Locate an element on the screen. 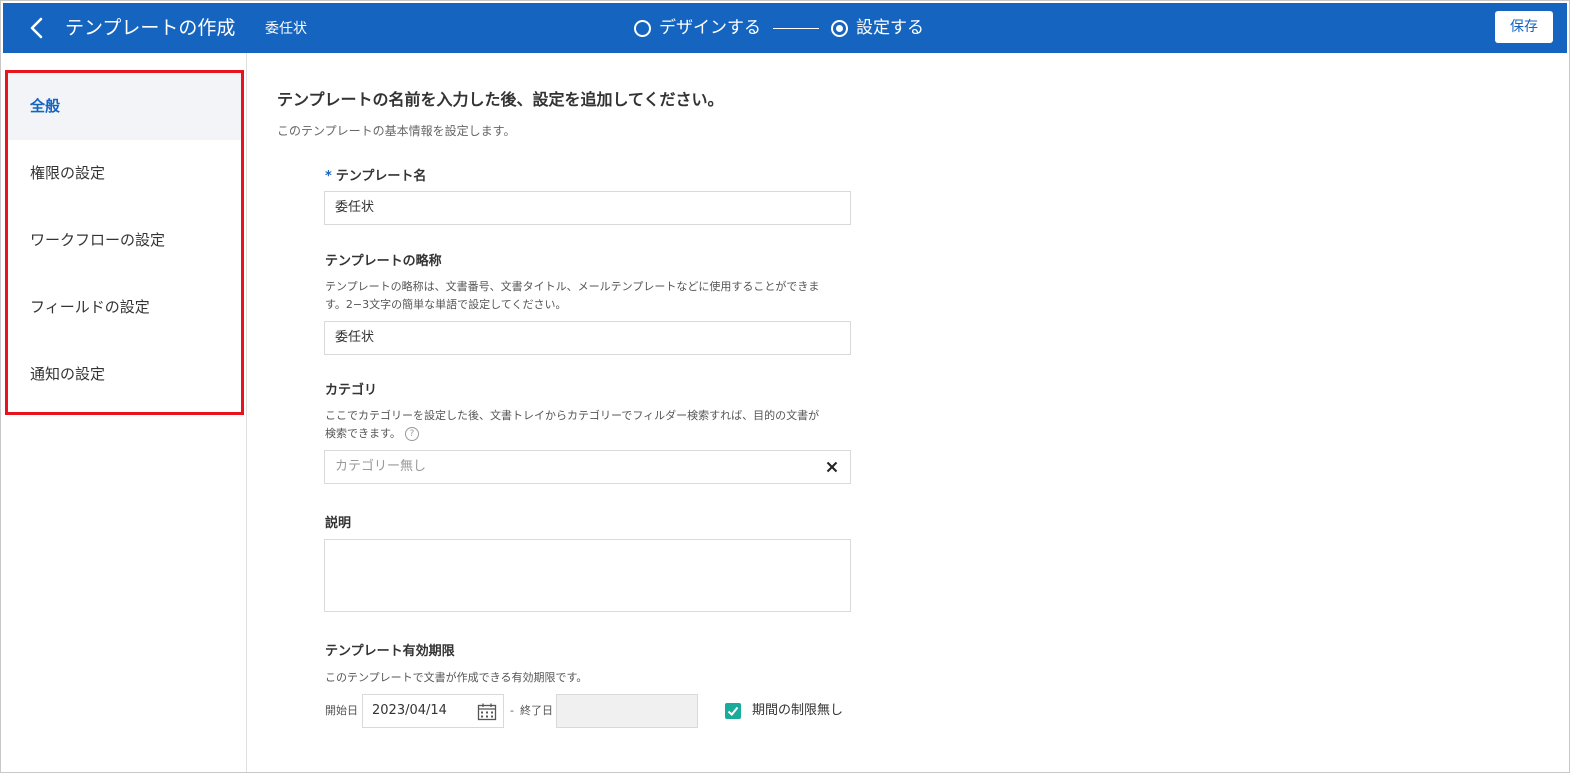 Image resolution: width=1570 pixels, height=773 pixels. category-help-line2: 検索できます。? is located at coordinates (585, 434).